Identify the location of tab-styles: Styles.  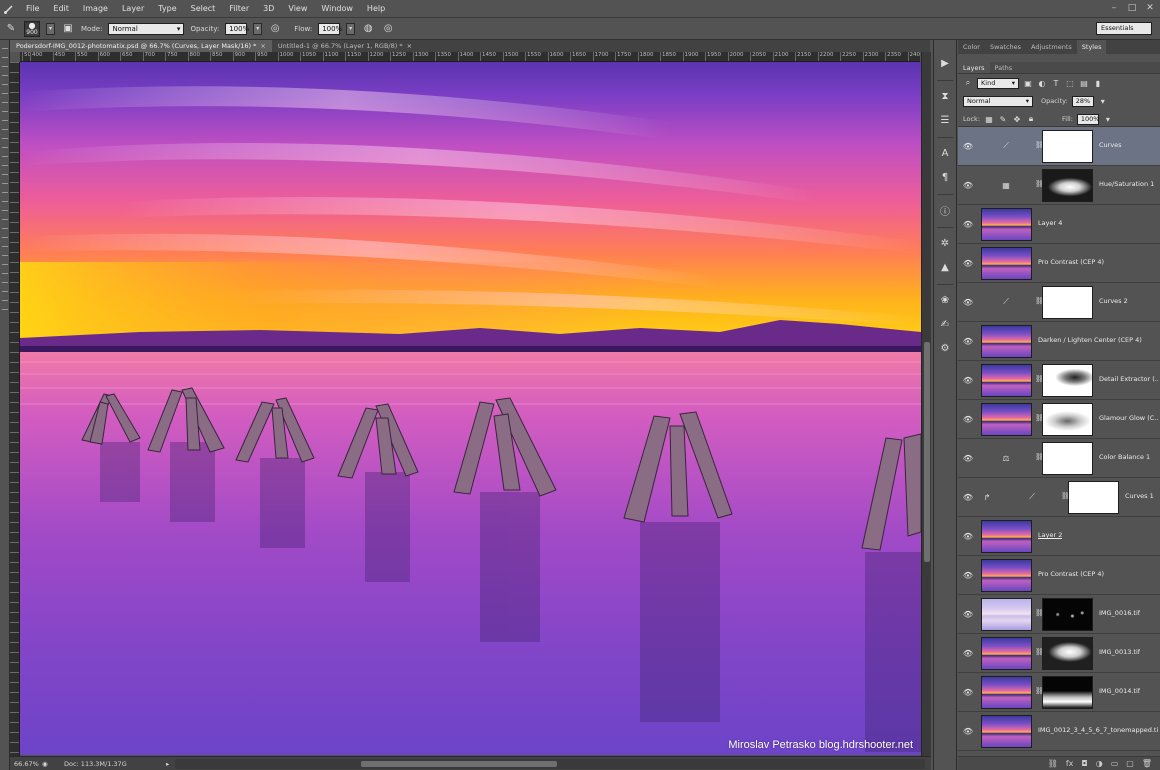
(1091, 47).